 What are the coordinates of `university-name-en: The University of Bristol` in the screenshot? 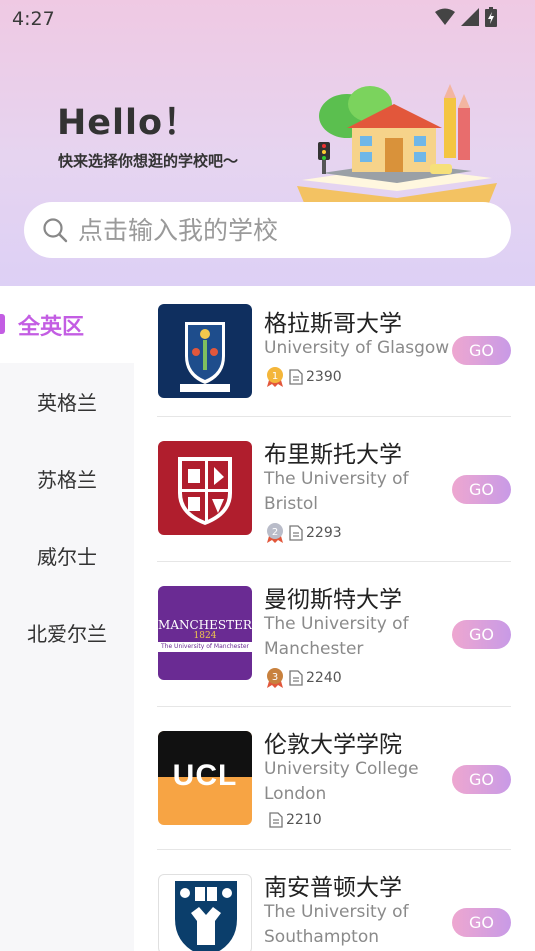 It's located at (336, 491).